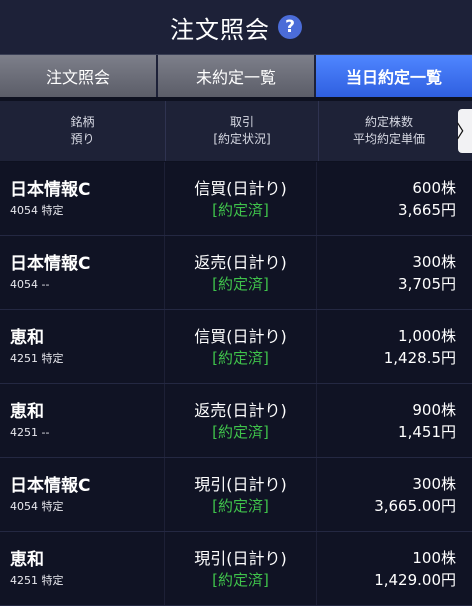 This screenshot has height=606, width=472. What do you see at coordinates (394, 76) in the screenshot?
I see `tab-today-executed-list: 当日約定一覧` at bounding box center [394, 76].